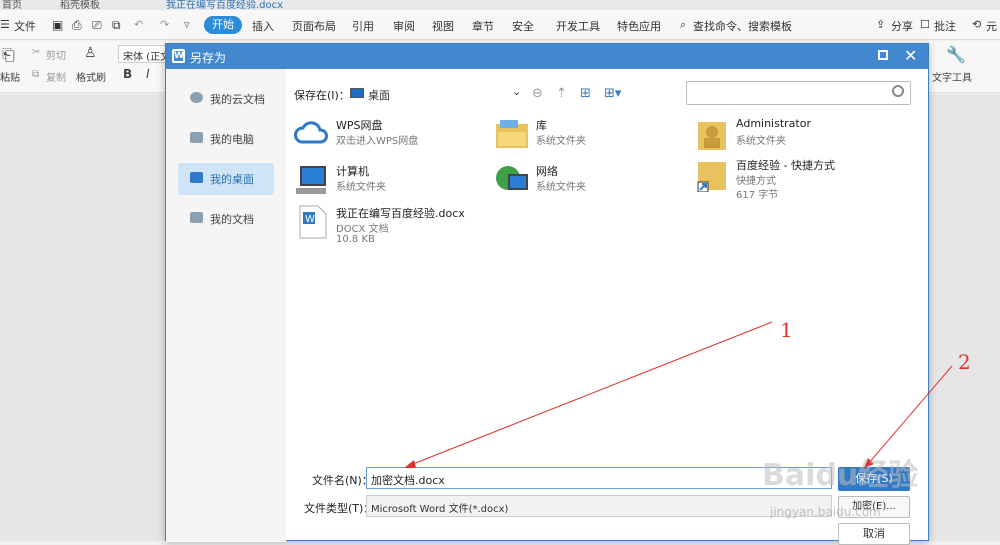 The image size is (1000, 545). I want to click on format-painter-icon: ♙, so click(90, 53).